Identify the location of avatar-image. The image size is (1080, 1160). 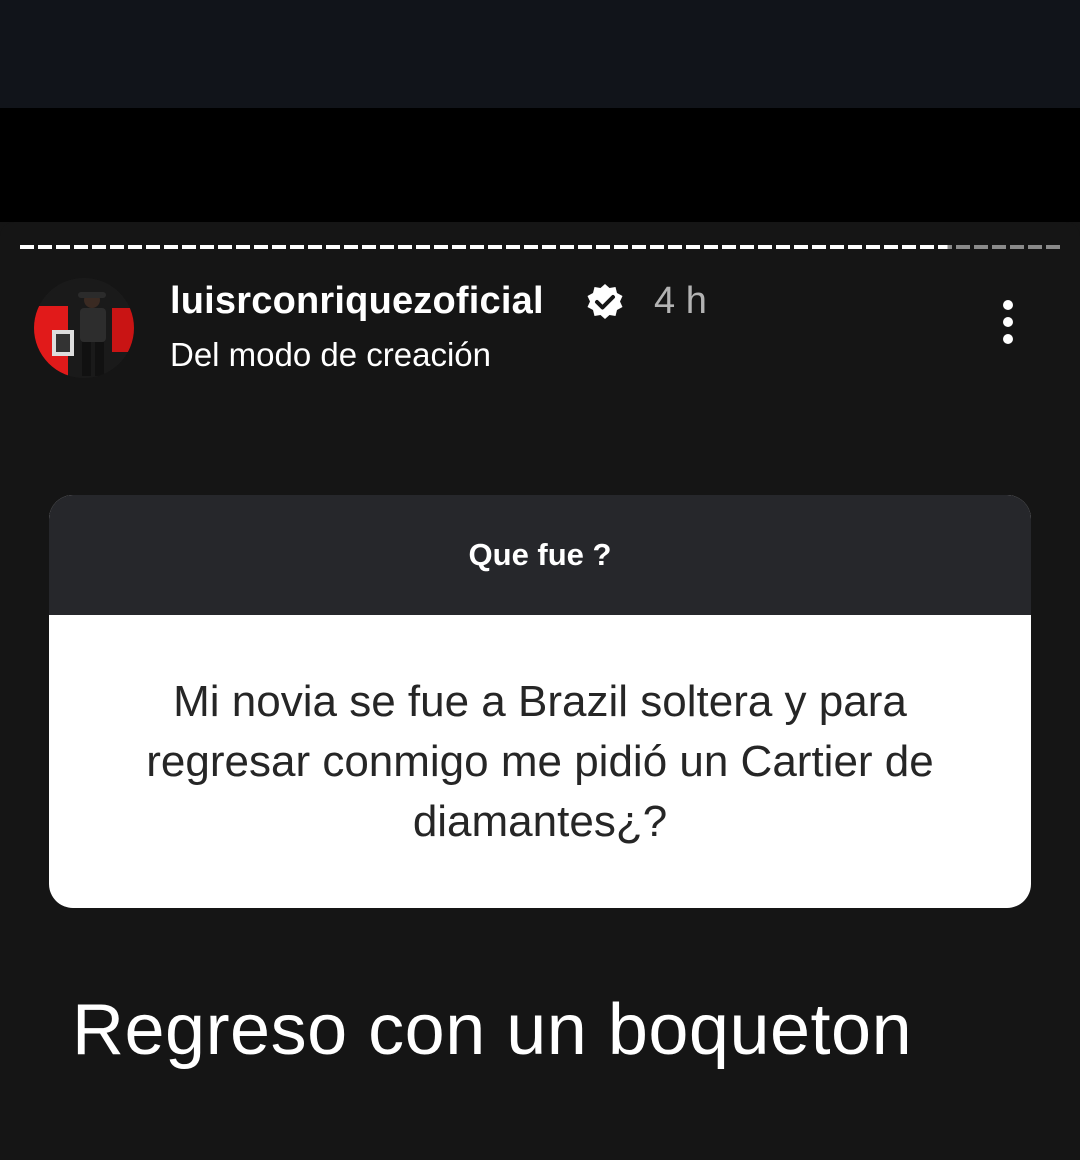
(84, 328).